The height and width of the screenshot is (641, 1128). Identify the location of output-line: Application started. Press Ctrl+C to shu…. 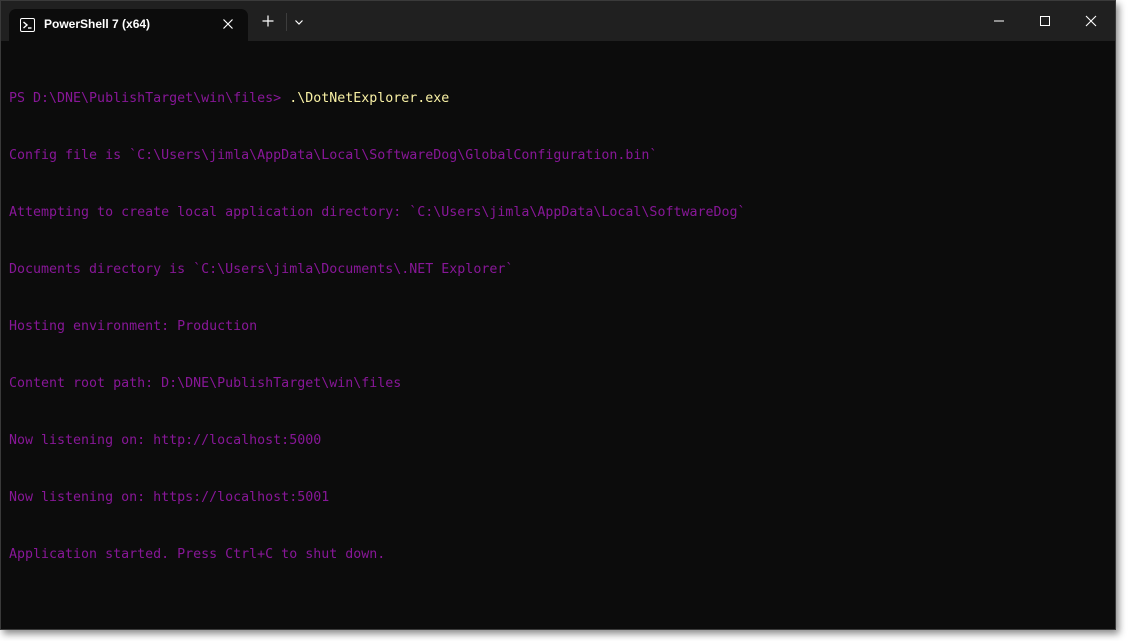
(197, 554).